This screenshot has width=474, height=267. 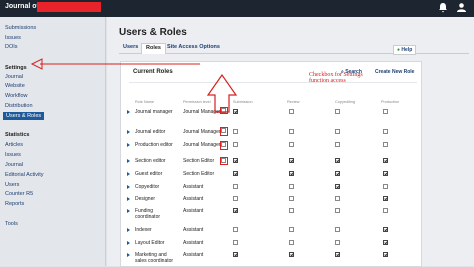 What do you see at coordinates (134, 85) in the screenshot?
I see `annotation-overlay` at bounding box center [134, 85].